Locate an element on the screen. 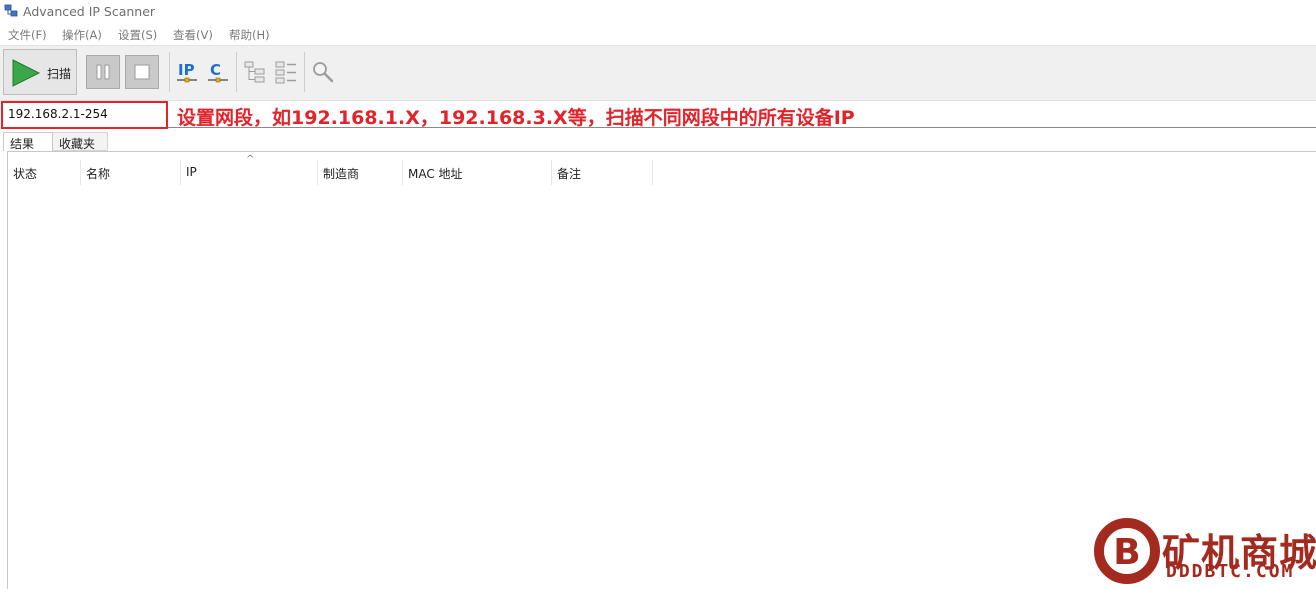 The height and width of the screenshot is (589, 1316). class-c-subnet-button: C is located at coordinates (218, 72).